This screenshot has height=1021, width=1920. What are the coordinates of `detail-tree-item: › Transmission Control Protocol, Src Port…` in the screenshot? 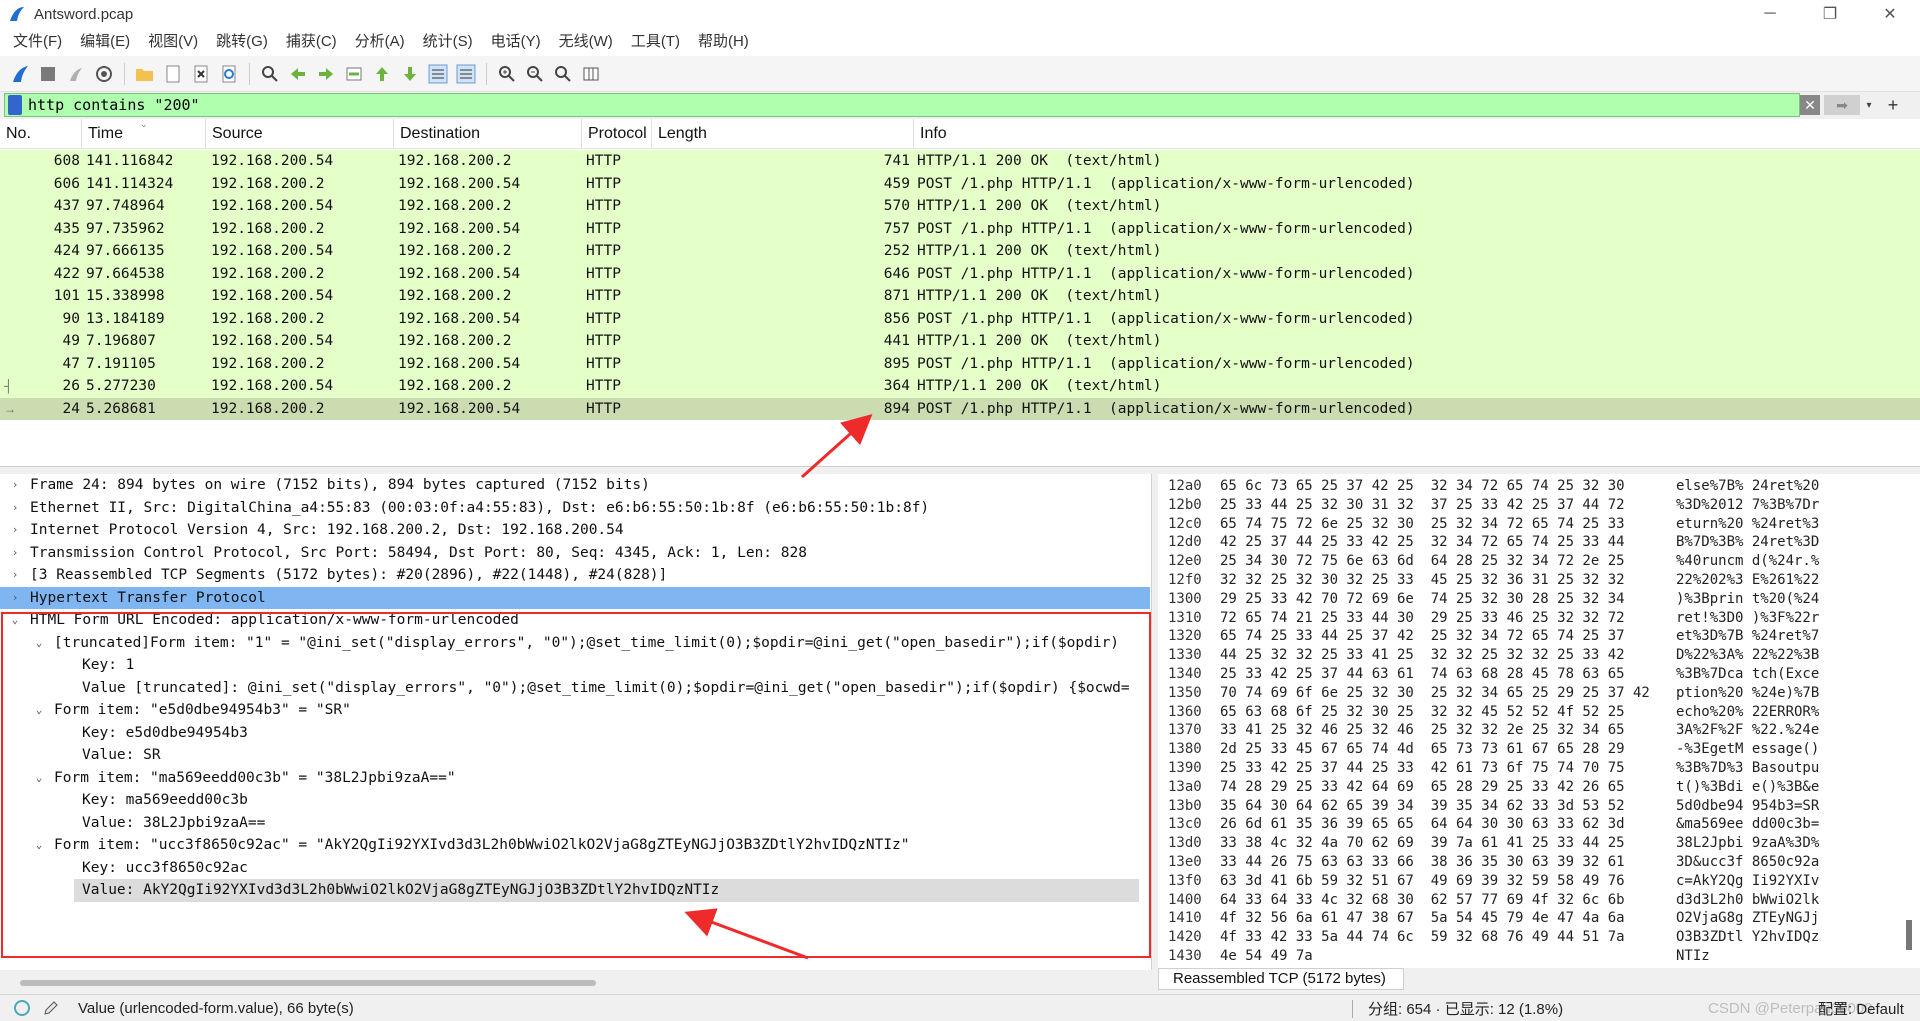 It's located at (575, 553).